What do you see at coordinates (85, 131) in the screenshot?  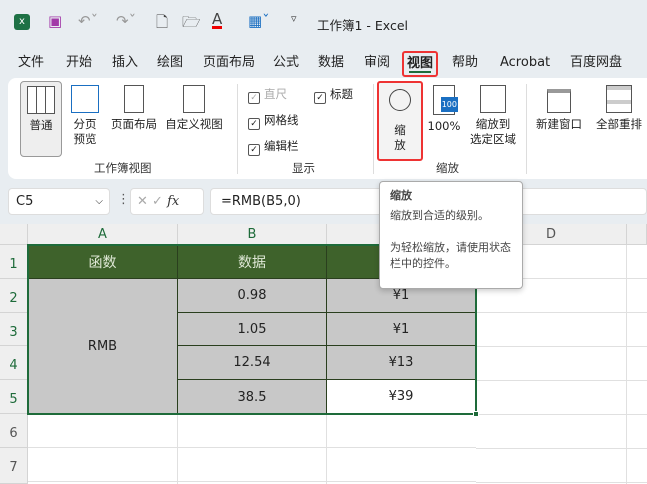 I see `label: 分页 预览` at bounding box center [85, 131].